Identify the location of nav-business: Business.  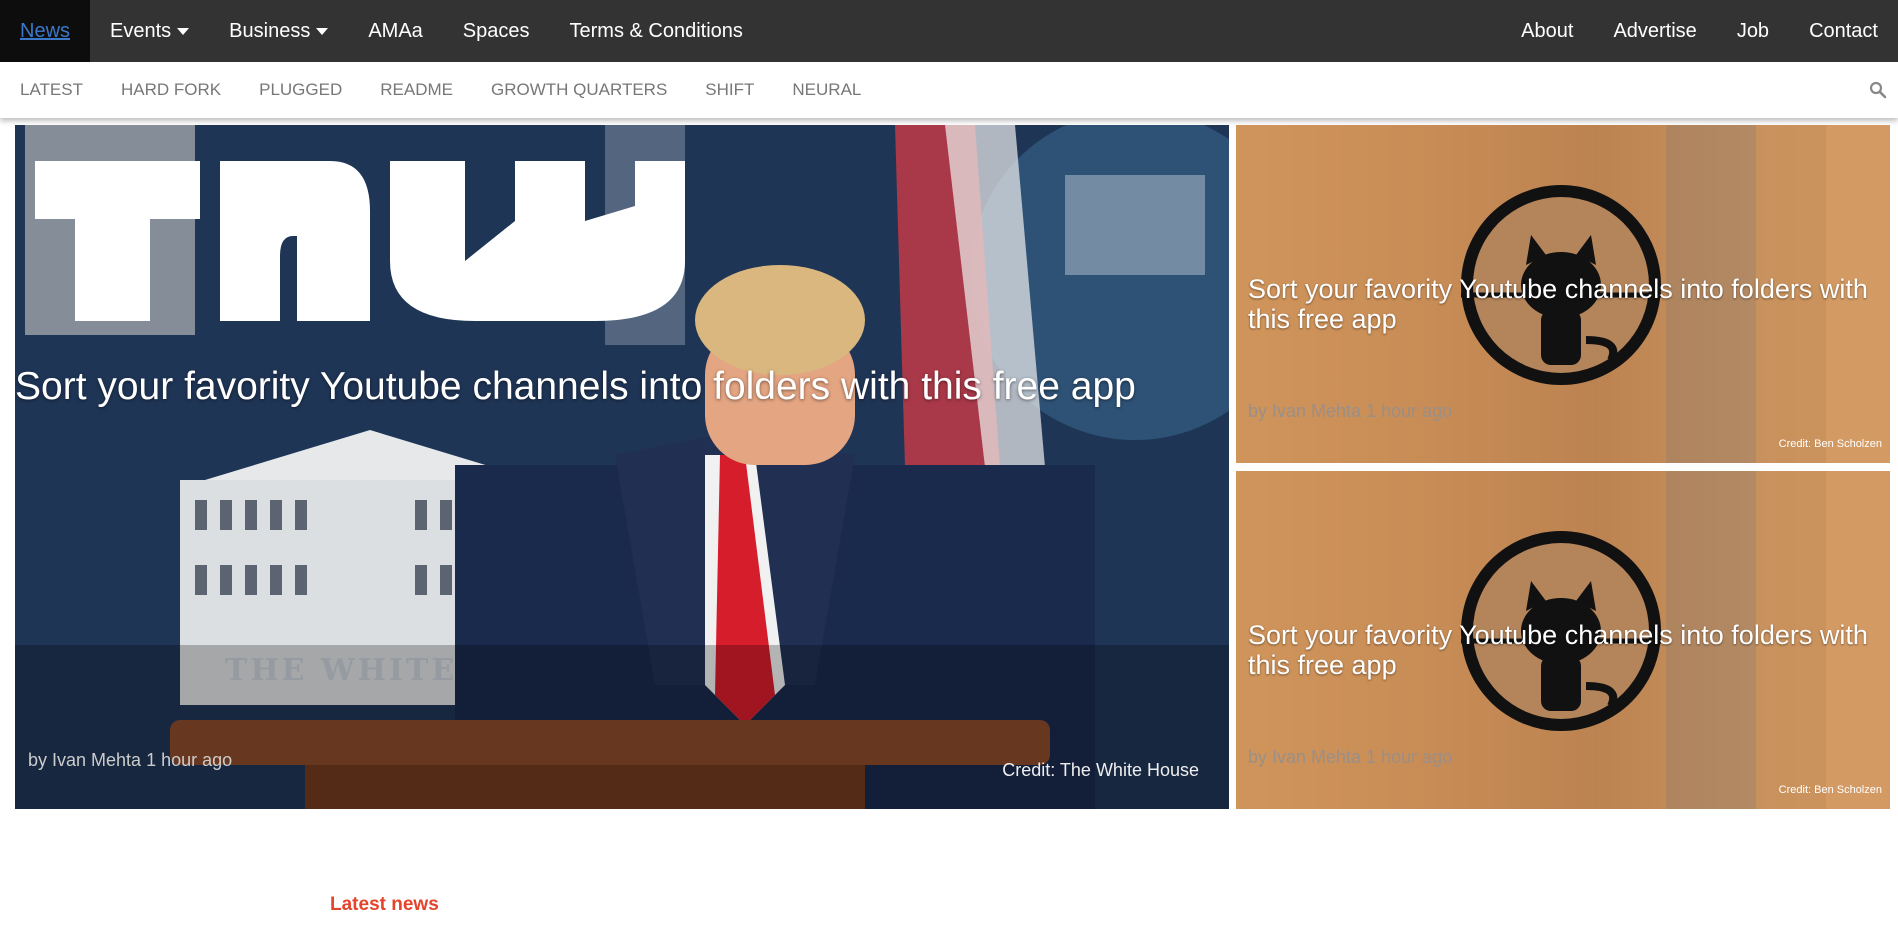
(278, 31).